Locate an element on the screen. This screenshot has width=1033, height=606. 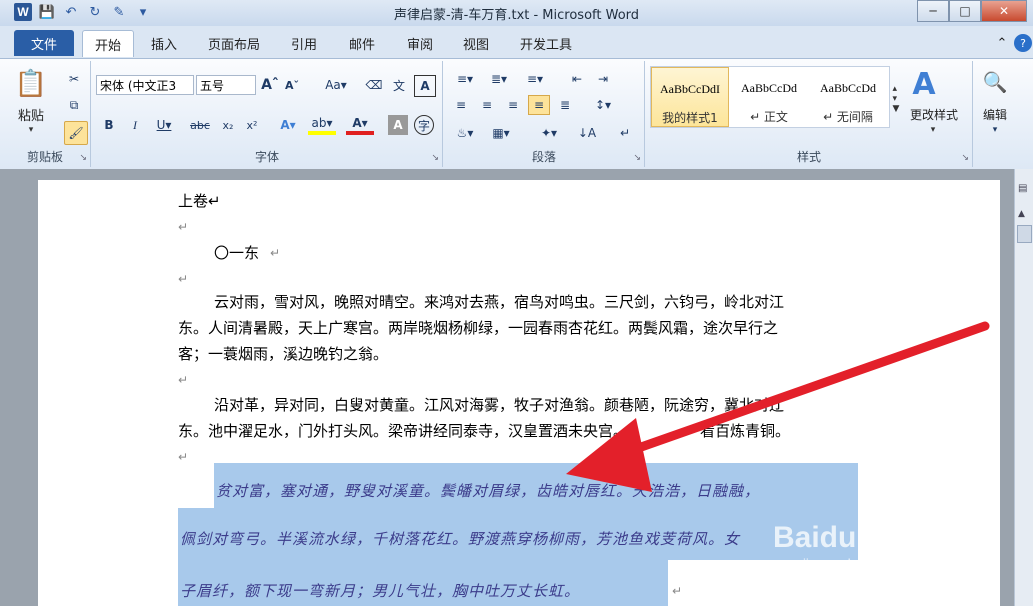
baidu-watermark: Baidu 经验 jingyan.baidu.com is located at coordinates (873, 545).